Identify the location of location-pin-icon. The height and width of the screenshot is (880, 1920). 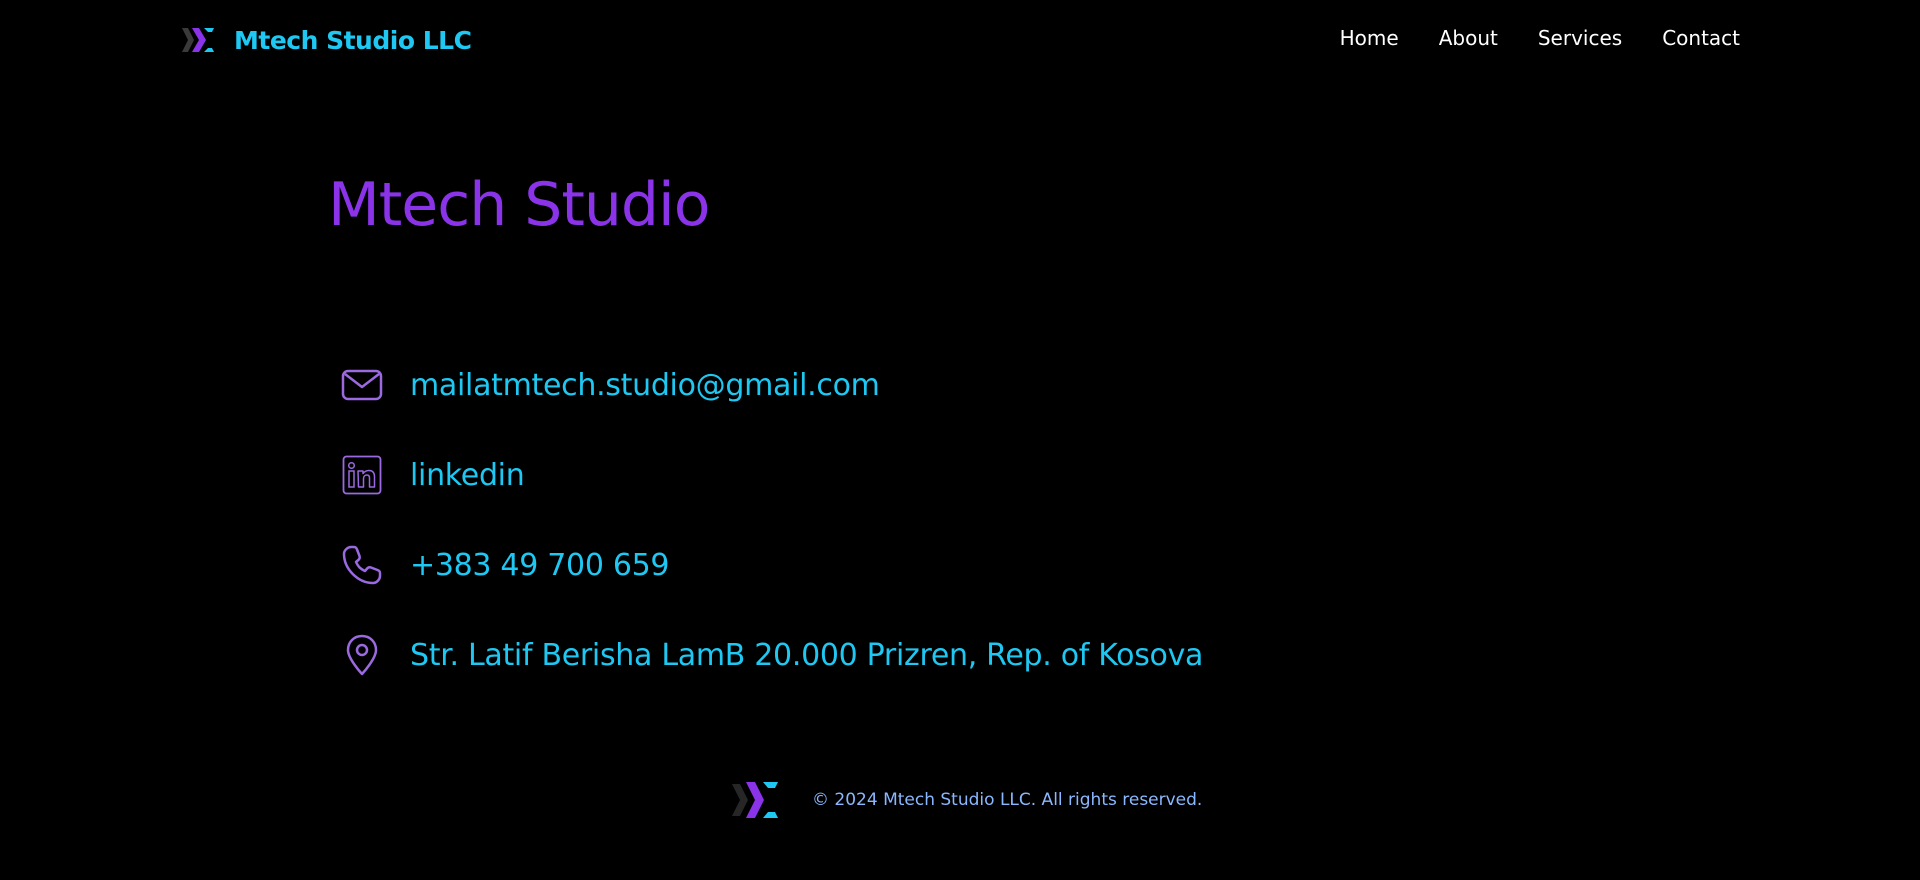
(362, 655).